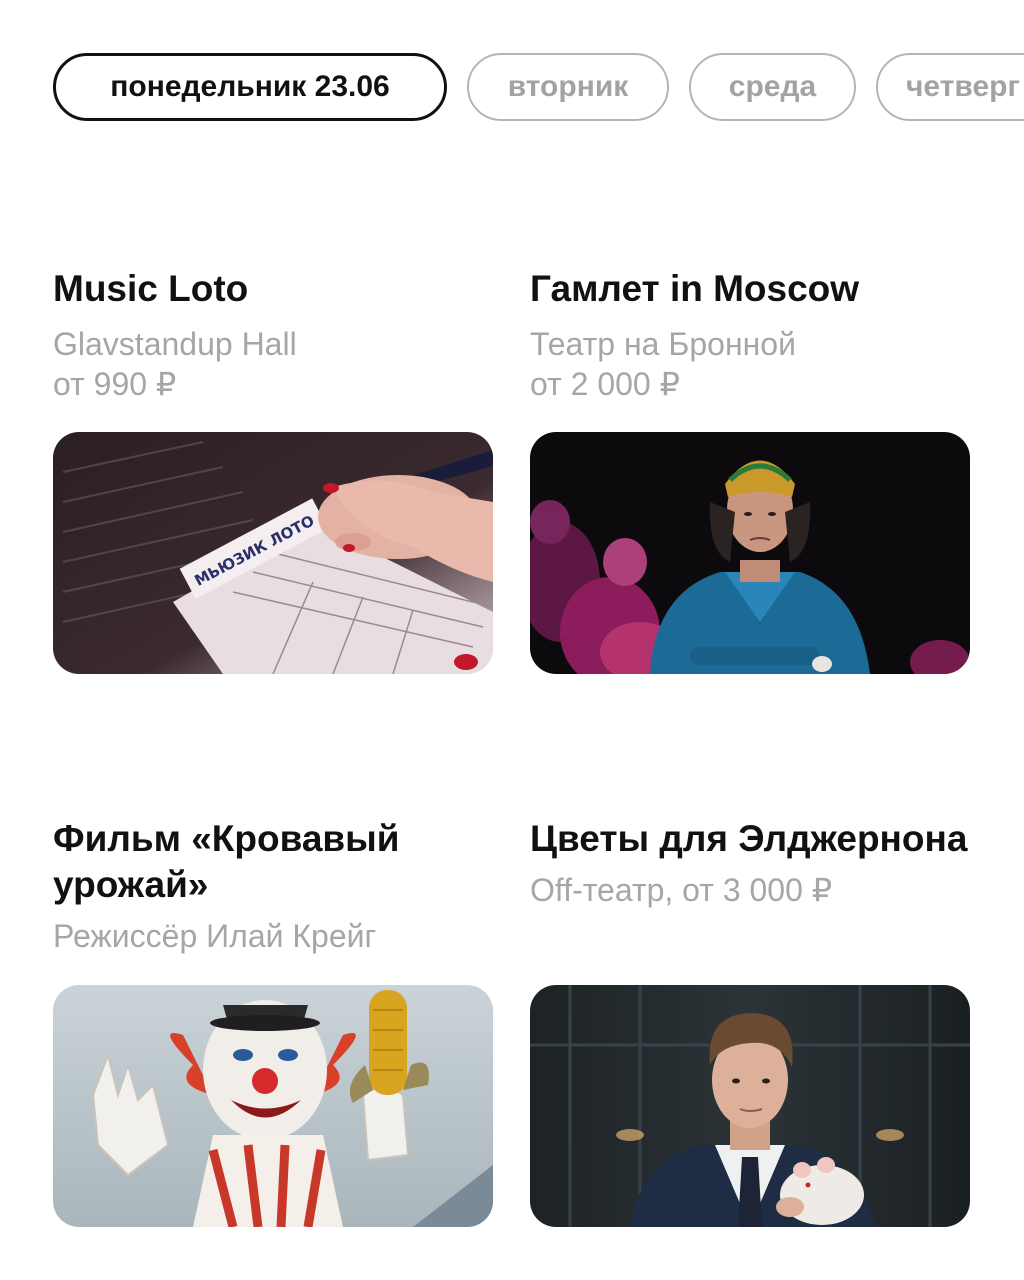 Image resolution: width=1024 pixels, height=1280 pixels. Describe the element at coordinates (273, 1106) in the screenshot. I see `event-image-film` at that location.